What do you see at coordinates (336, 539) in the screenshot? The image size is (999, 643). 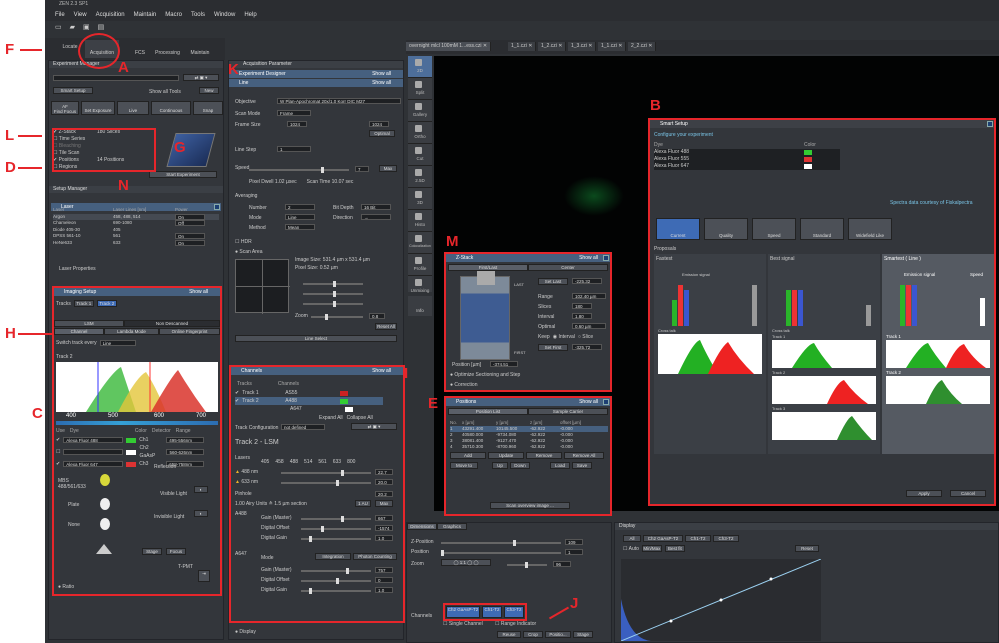 I see `dgain1-slider` at bounding box center [336, 539].